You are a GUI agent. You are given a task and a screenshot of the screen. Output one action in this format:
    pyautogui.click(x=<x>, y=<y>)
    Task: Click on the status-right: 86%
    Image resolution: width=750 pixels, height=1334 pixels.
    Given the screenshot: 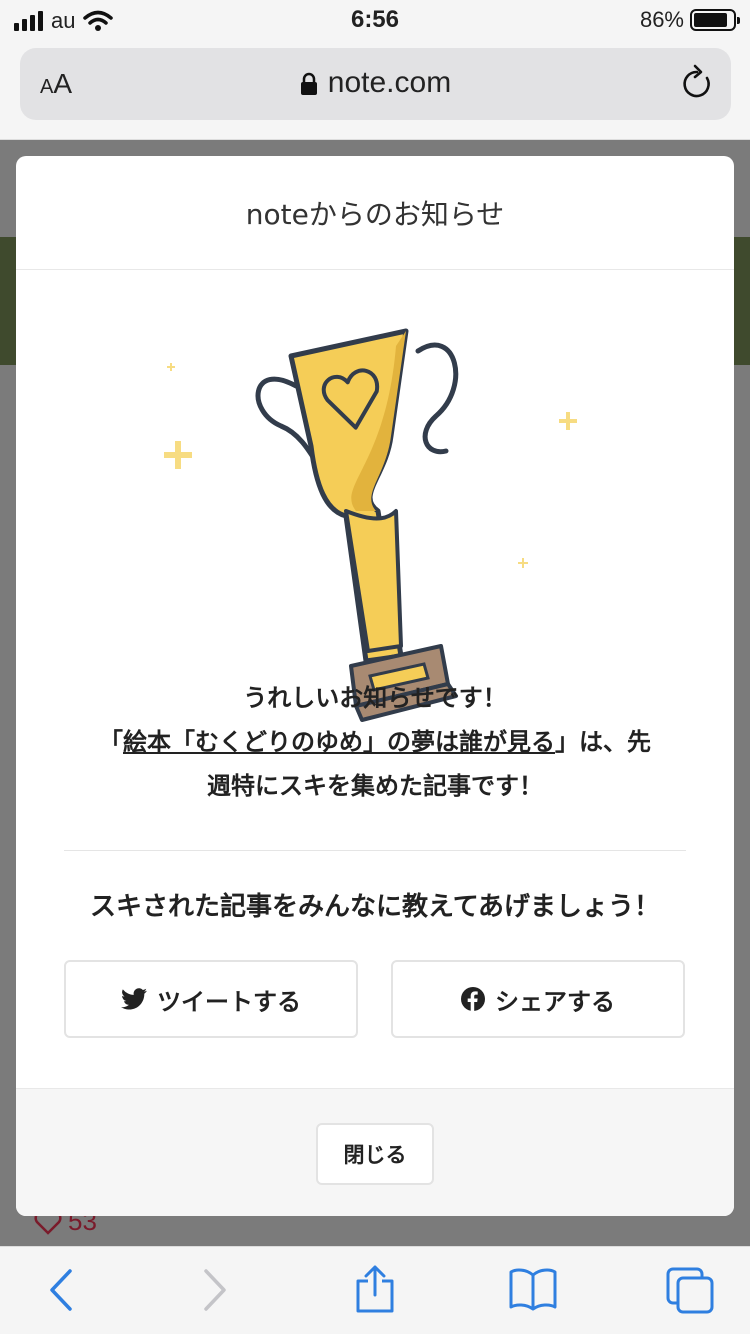 What is the action you would take?
    pyautogui.click(x=689, y=20)
    